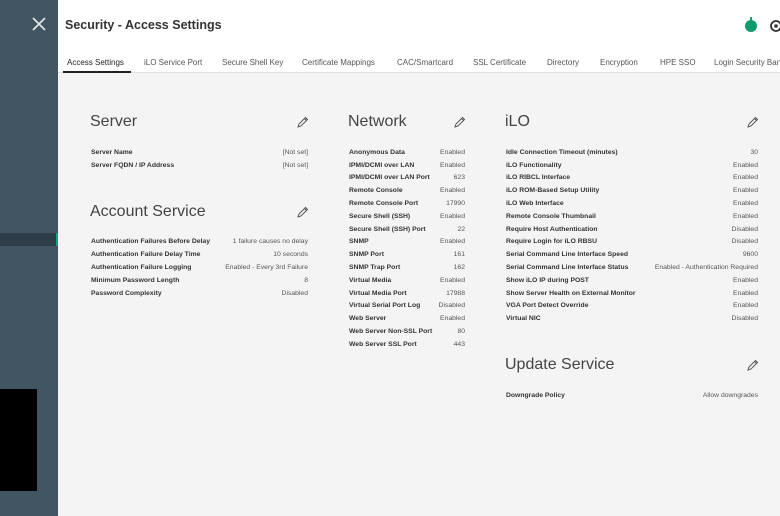  What do you see at coordinates (619, 62) in the screenshot?
I see `tab-encryption: Encryption` at bounding box center [619, 62].